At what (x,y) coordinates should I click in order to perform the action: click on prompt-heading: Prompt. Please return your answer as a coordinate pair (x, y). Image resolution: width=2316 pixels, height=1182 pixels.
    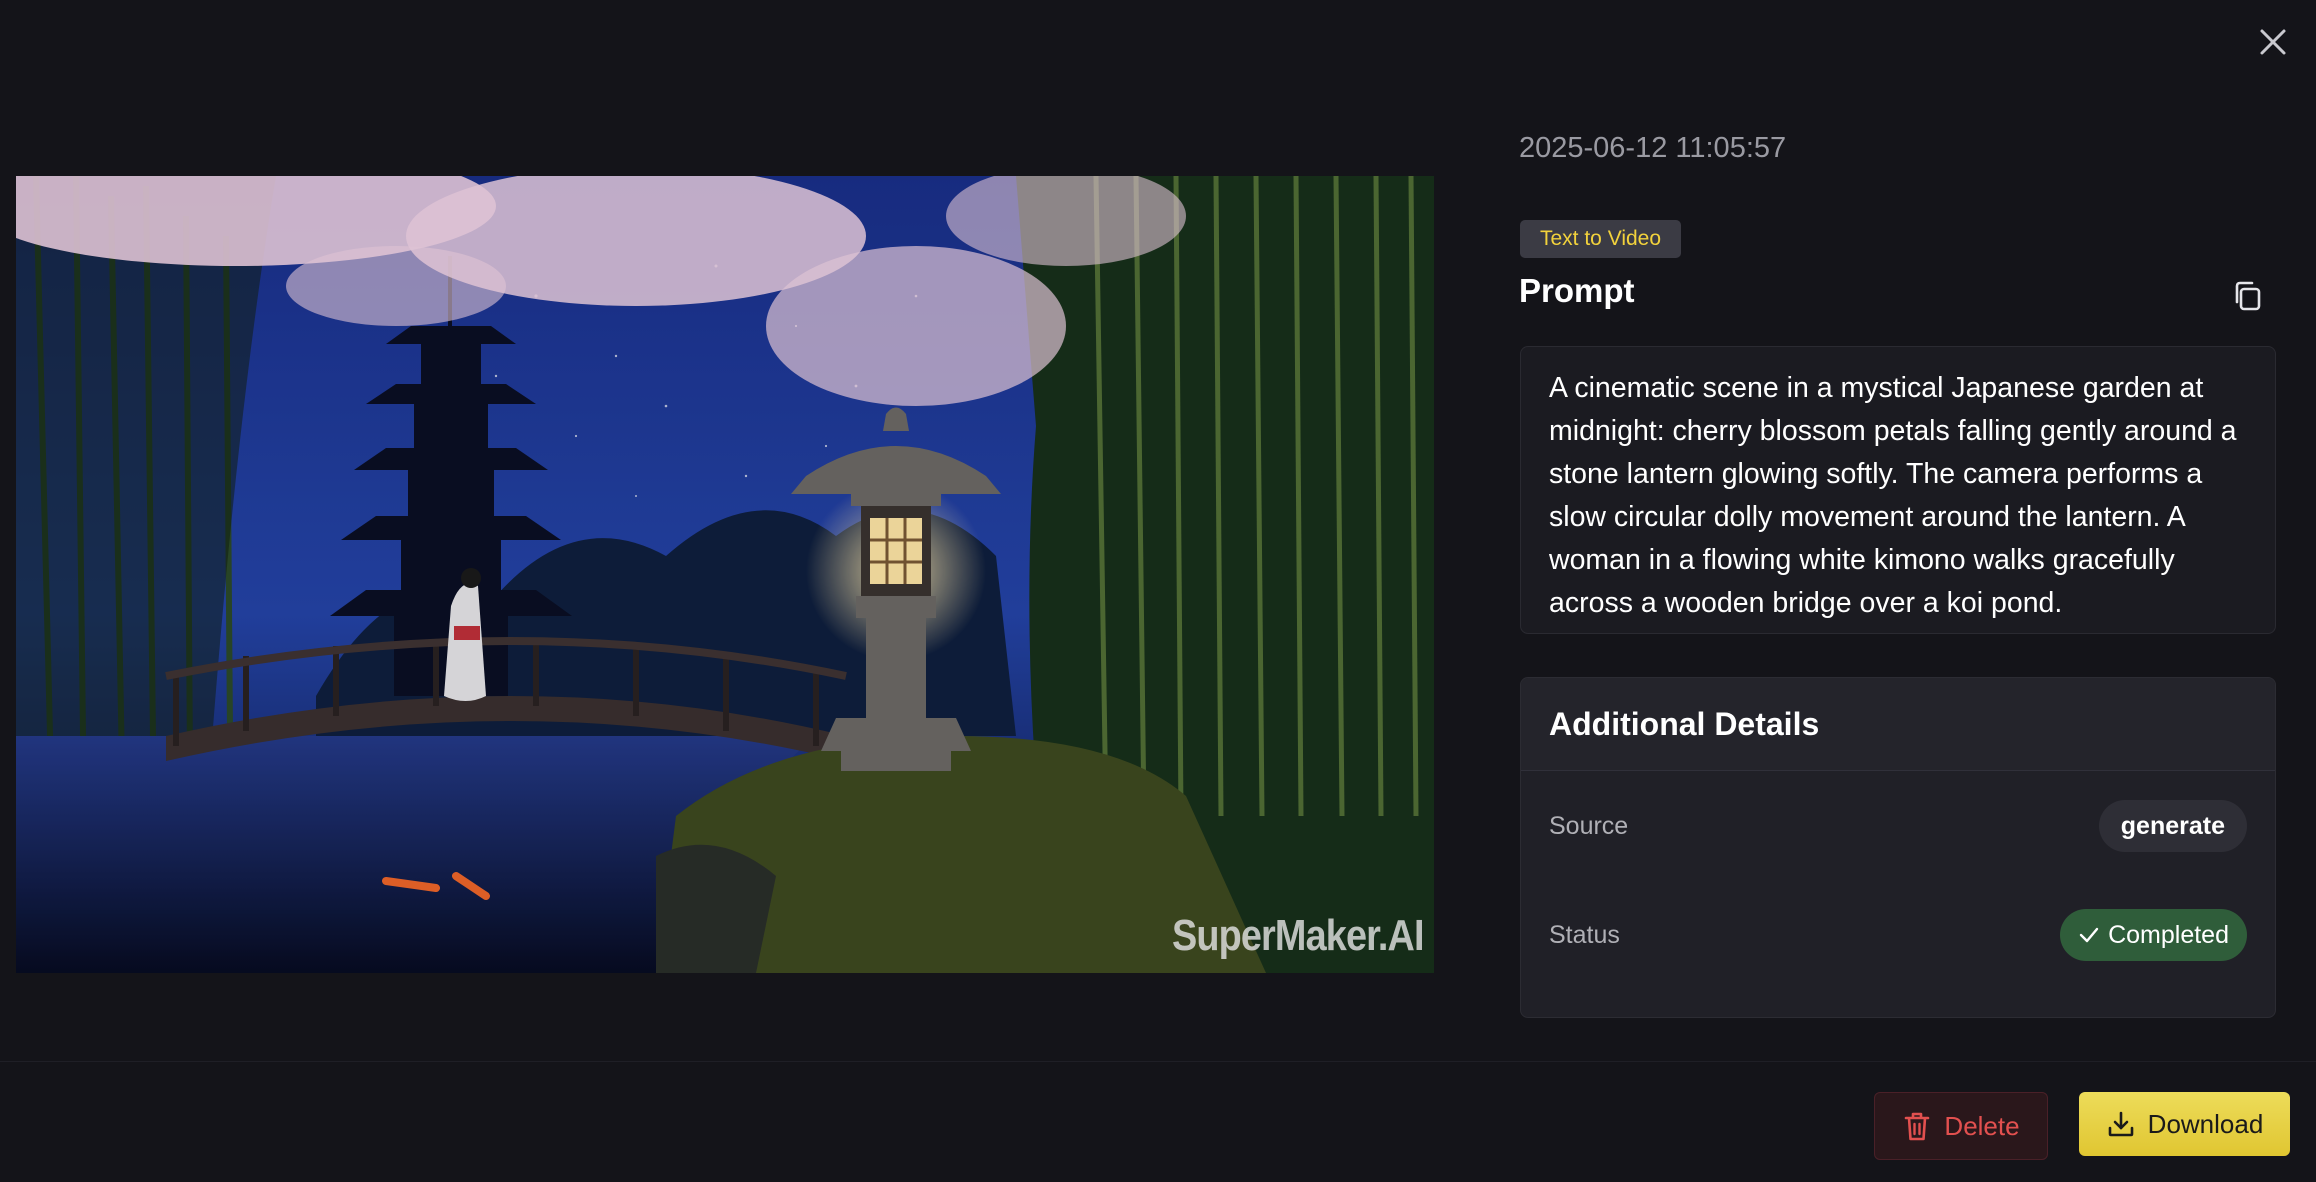
    Looking at the image, I should click on (1577, 290).